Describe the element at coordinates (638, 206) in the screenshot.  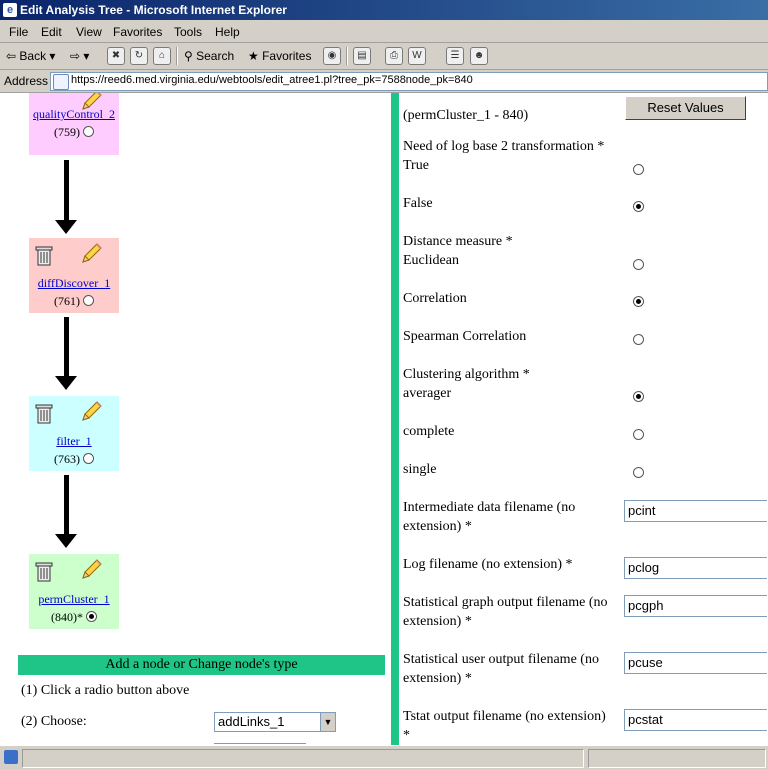
I see `option-false-radio` at that location.